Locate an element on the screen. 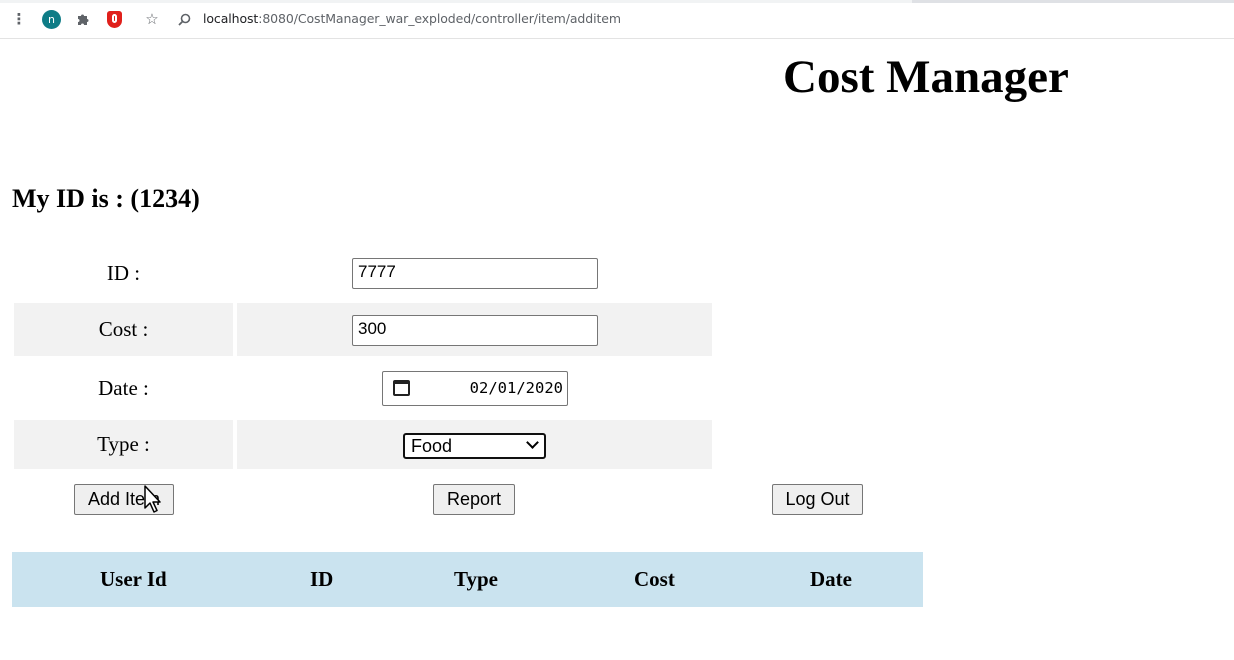 The height and width of the screenshot is (660, 1234). cost-label: Cost : is located at coordinates (123, 329).